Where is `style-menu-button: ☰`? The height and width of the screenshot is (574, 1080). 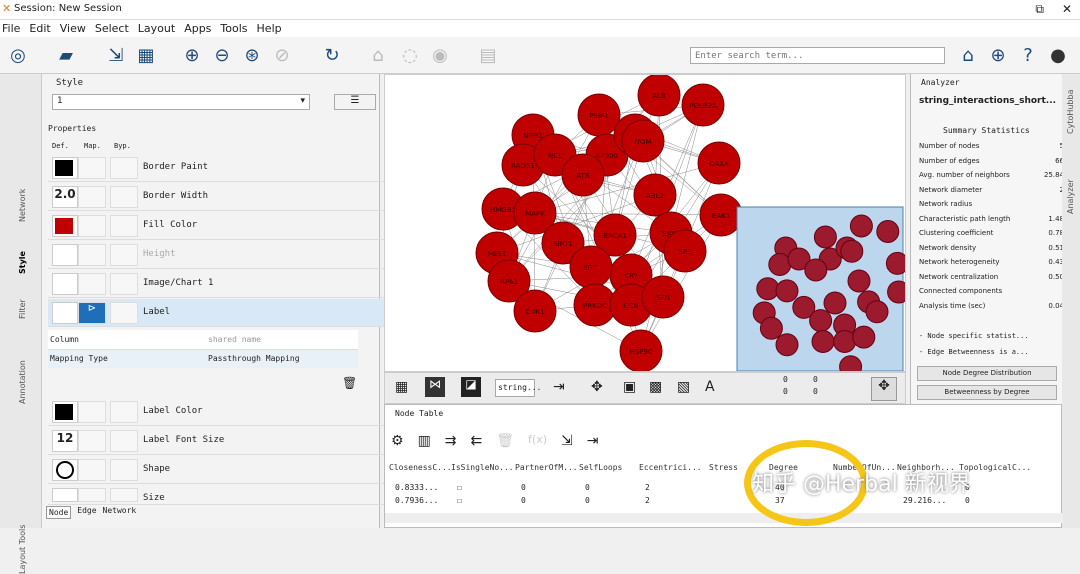 style-menu-button: ☰ is located at coordinates (355, 102).